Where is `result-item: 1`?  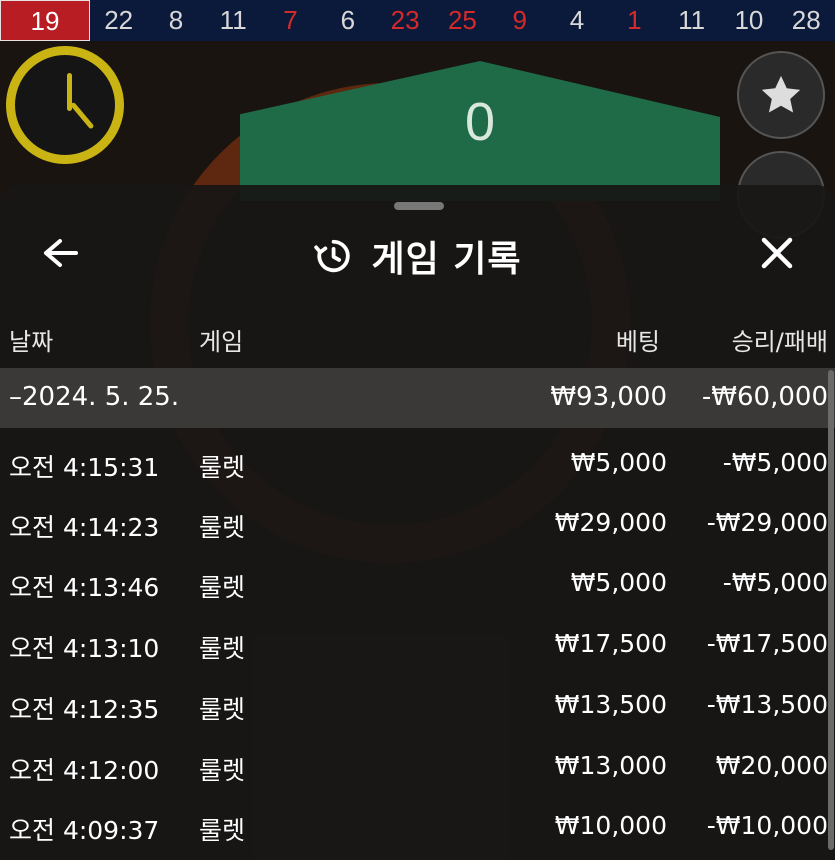
result-item: 1 is located at coordinates (634, 20).